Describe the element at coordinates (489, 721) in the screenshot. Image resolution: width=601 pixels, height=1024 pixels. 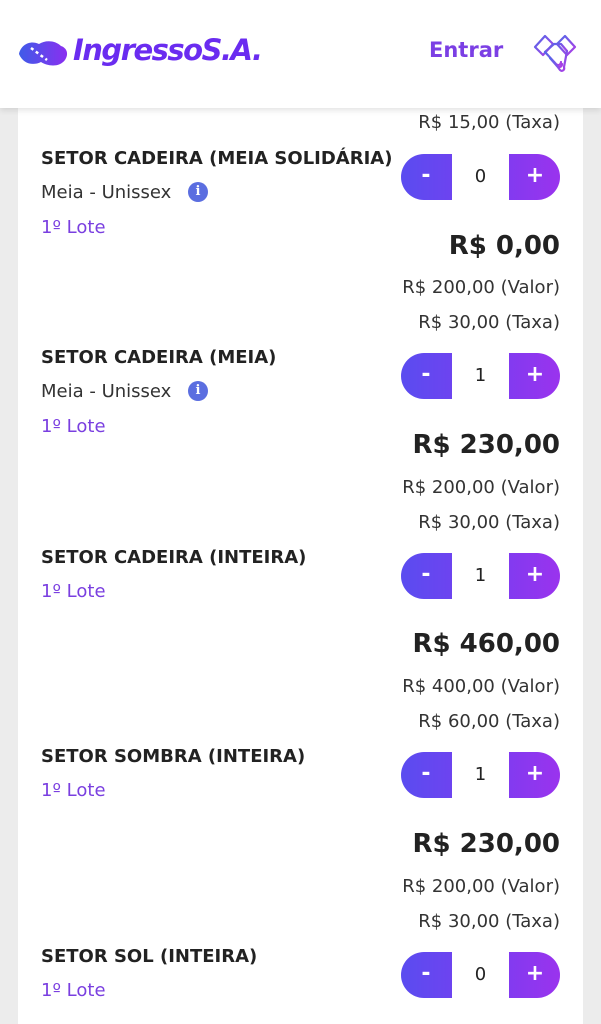
I see `fee-line: R$ 60,00 (Taxa)` at that location.